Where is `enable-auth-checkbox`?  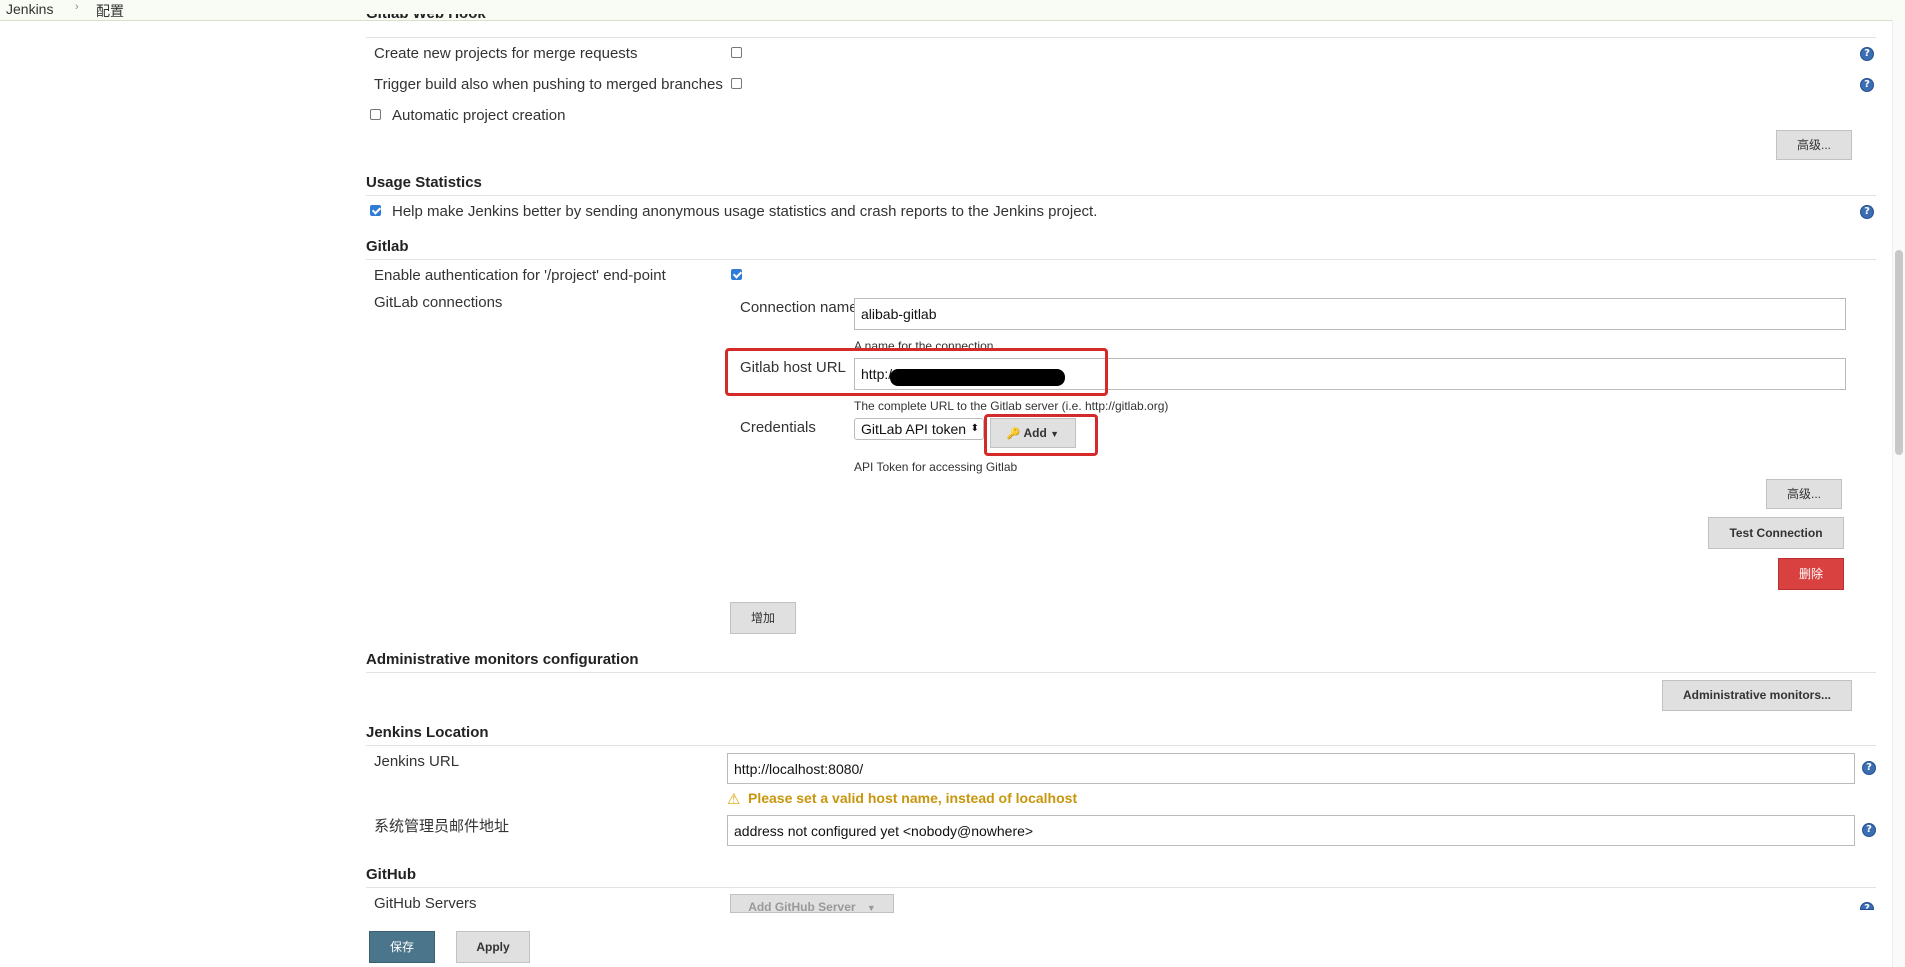 enable-auth-checkbox is located at coordinates (736, 274).